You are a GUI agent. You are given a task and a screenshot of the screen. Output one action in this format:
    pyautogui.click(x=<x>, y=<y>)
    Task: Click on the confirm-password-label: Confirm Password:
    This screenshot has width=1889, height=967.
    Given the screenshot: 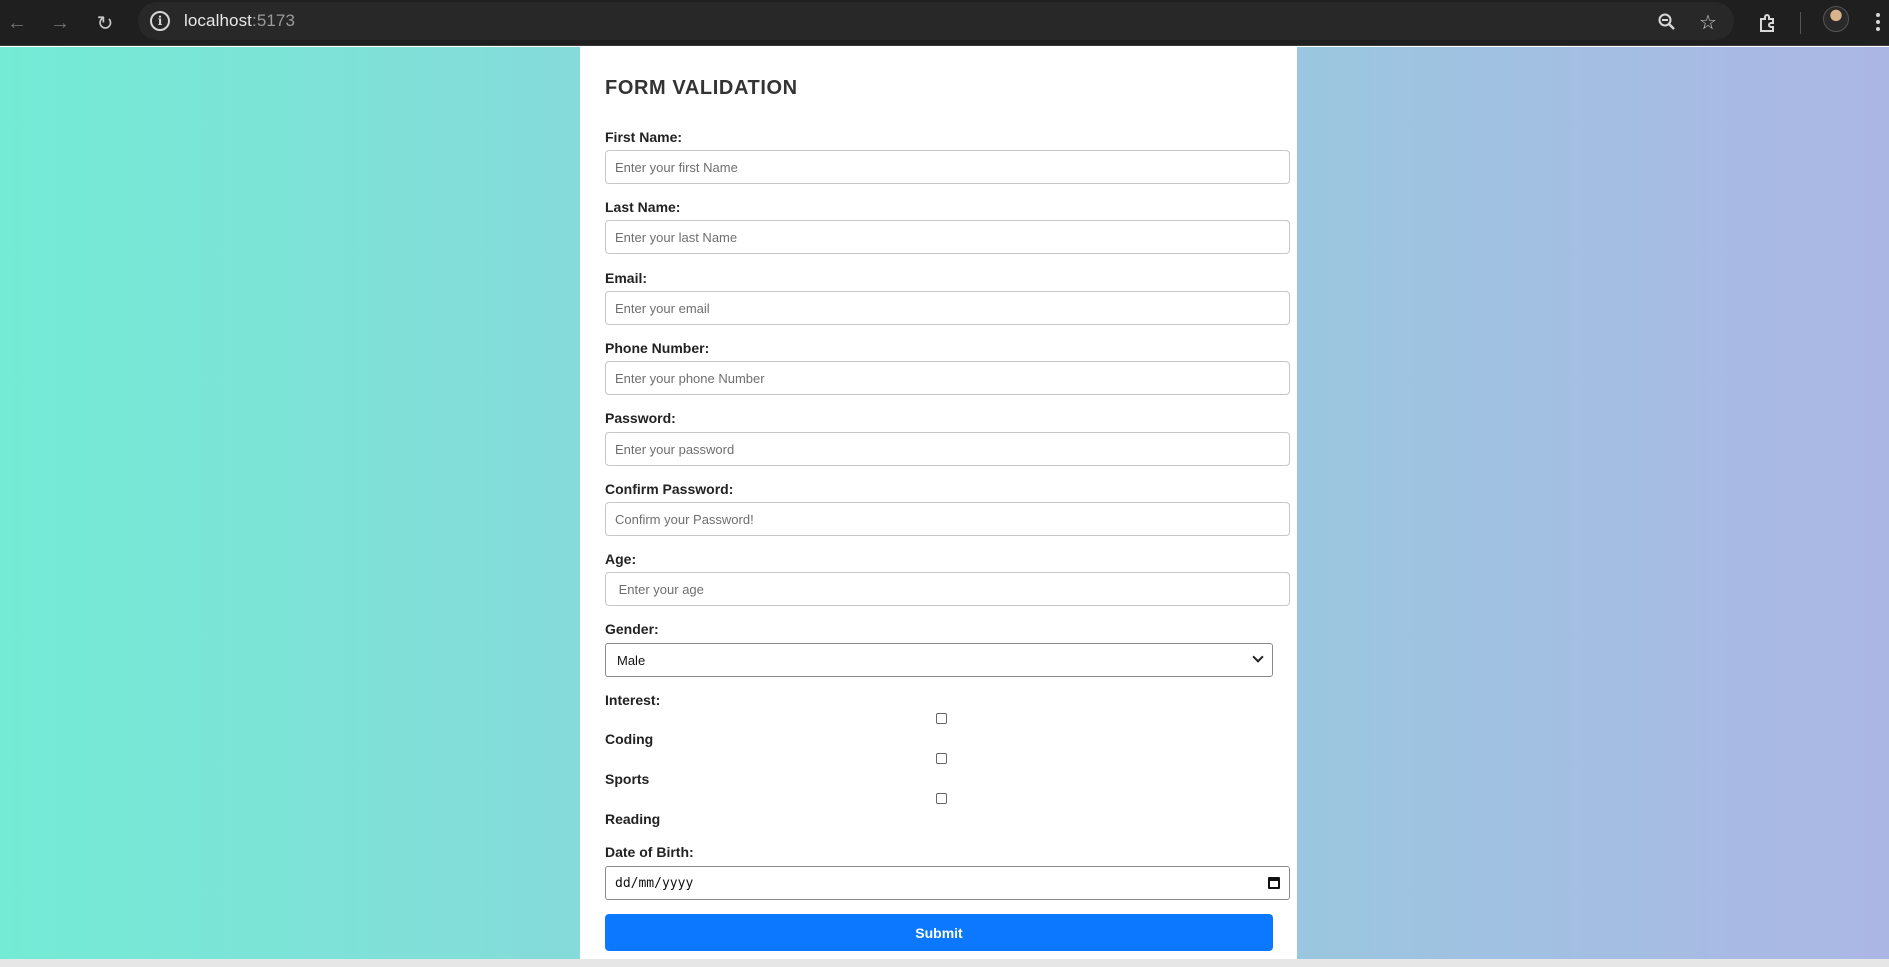 What is the action you would take?
    pyautogui.click(x=669, y=489)
    